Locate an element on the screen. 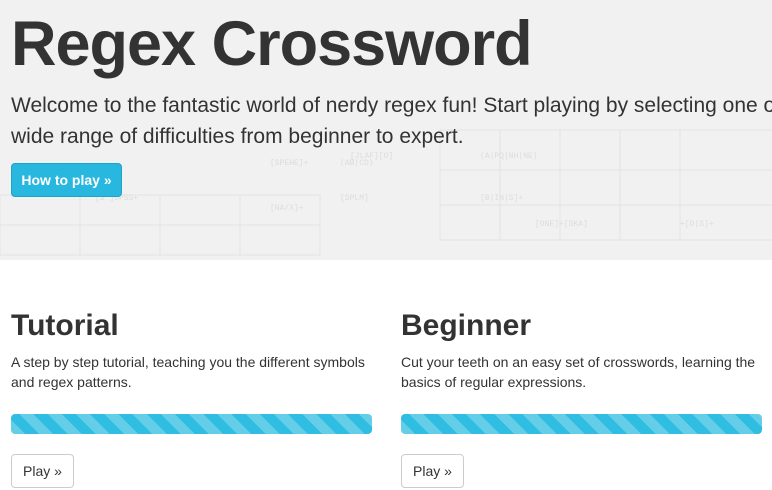  play-tutorial-button: Play » is located at coordinates (42, 471).